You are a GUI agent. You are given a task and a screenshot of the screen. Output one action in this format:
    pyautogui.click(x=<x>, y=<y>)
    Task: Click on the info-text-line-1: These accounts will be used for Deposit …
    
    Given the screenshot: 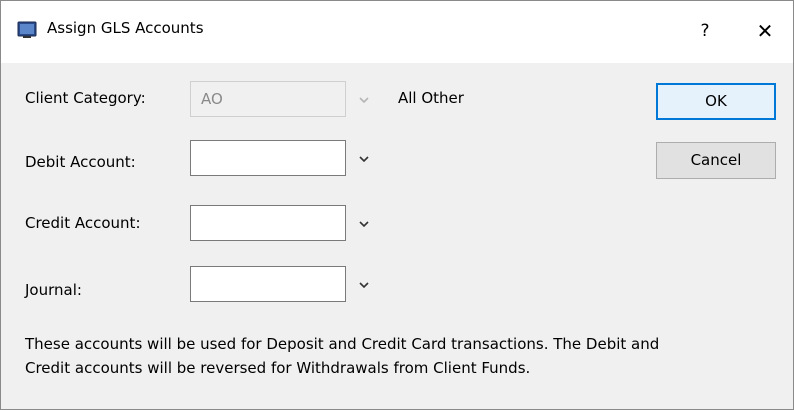 What is the action you would take?
    pyautogui.click(x=342, y=344)
    